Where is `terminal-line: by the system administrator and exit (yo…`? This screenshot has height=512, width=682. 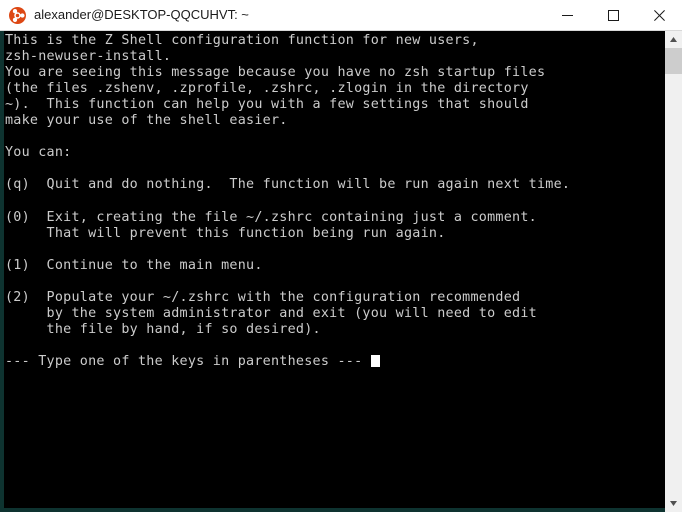
terminal-line: by the system administrator and exit (yo… is located at coordinates (271, 313).